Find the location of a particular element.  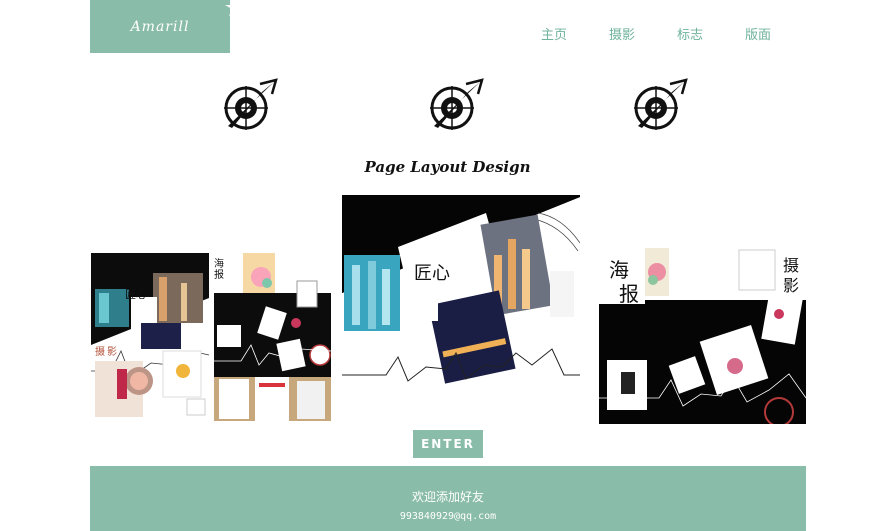

layout-thumbnail-center: 匠心 is located at coordinates (461, 290).